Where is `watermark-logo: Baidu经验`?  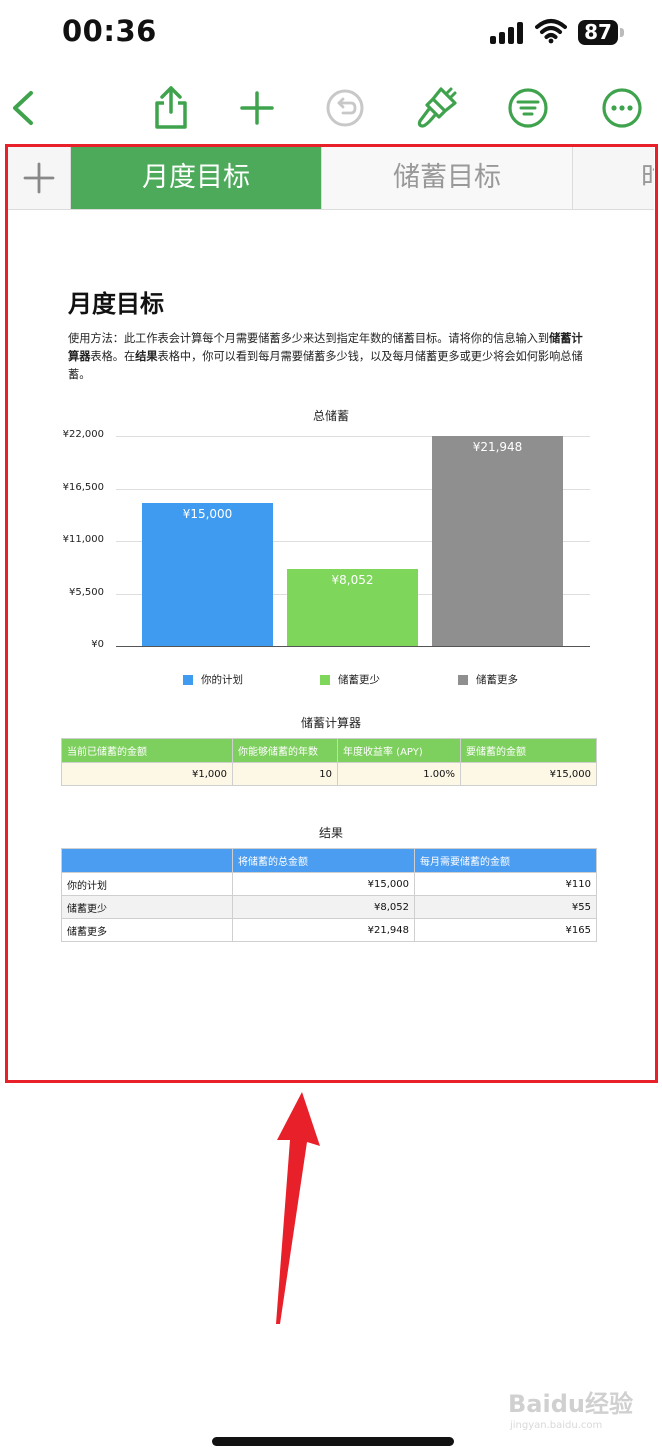
watermark-logo: Baidu经验 is located at coordinates (570, 1404).